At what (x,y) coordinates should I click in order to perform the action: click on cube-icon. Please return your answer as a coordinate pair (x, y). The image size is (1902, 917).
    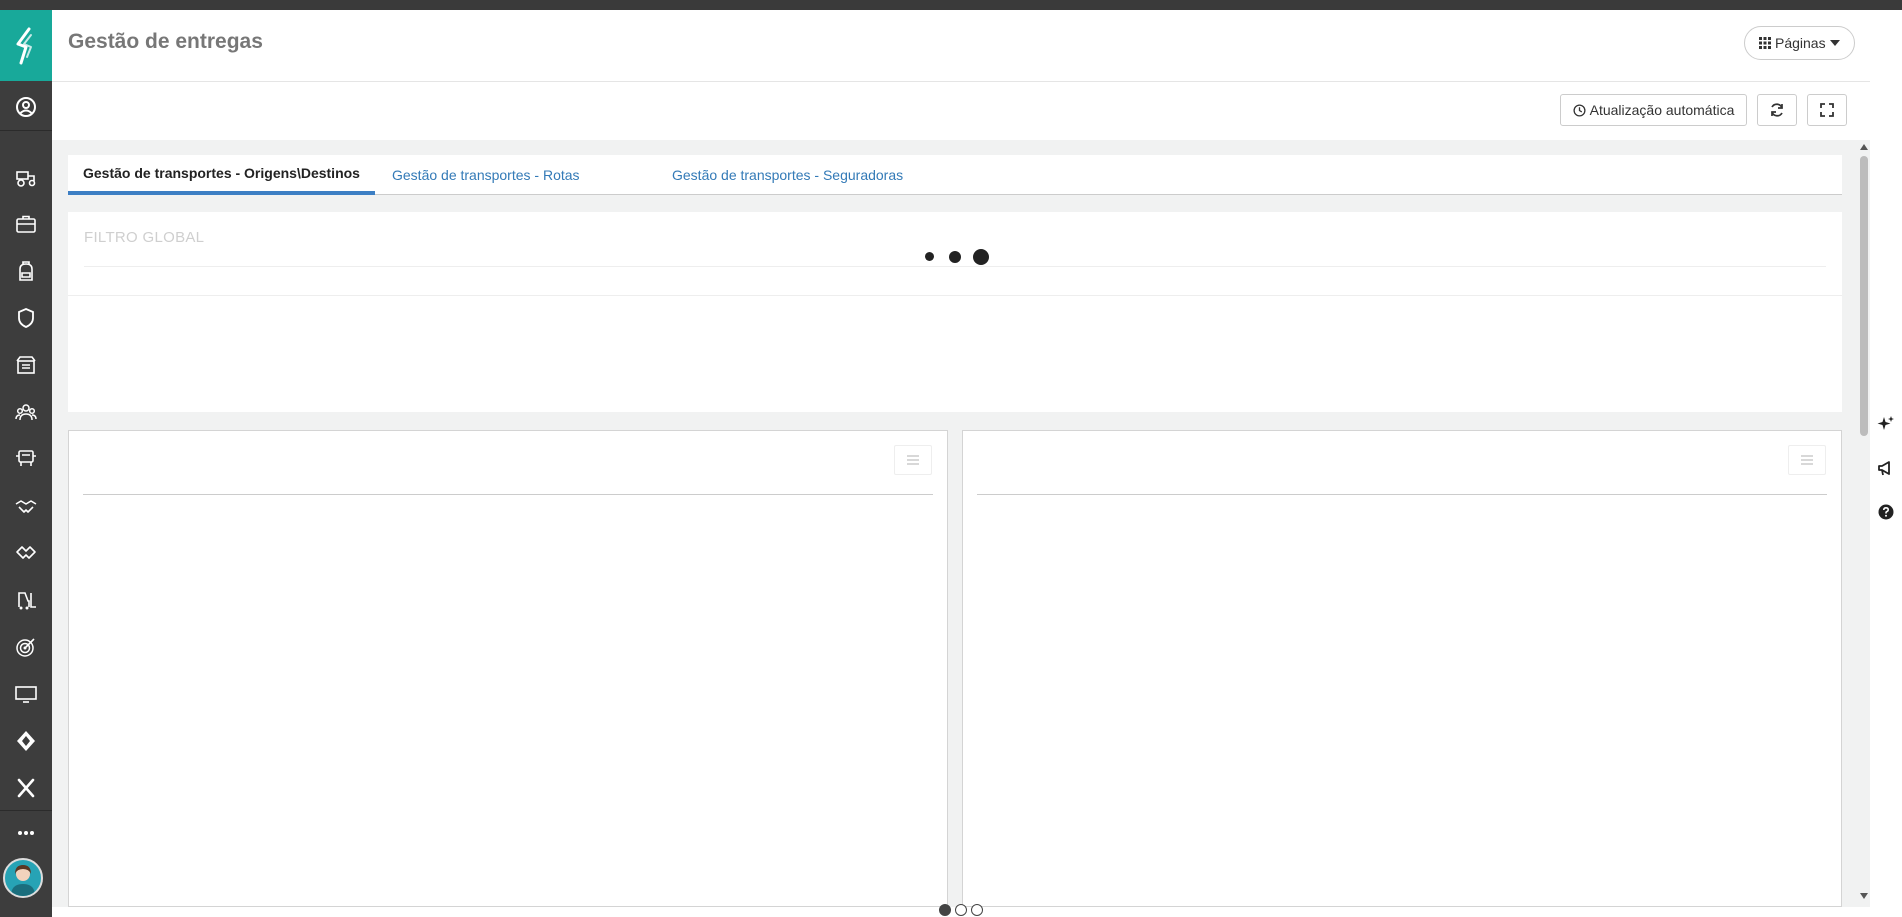
    Looking at the image, I should click on (26, 741).